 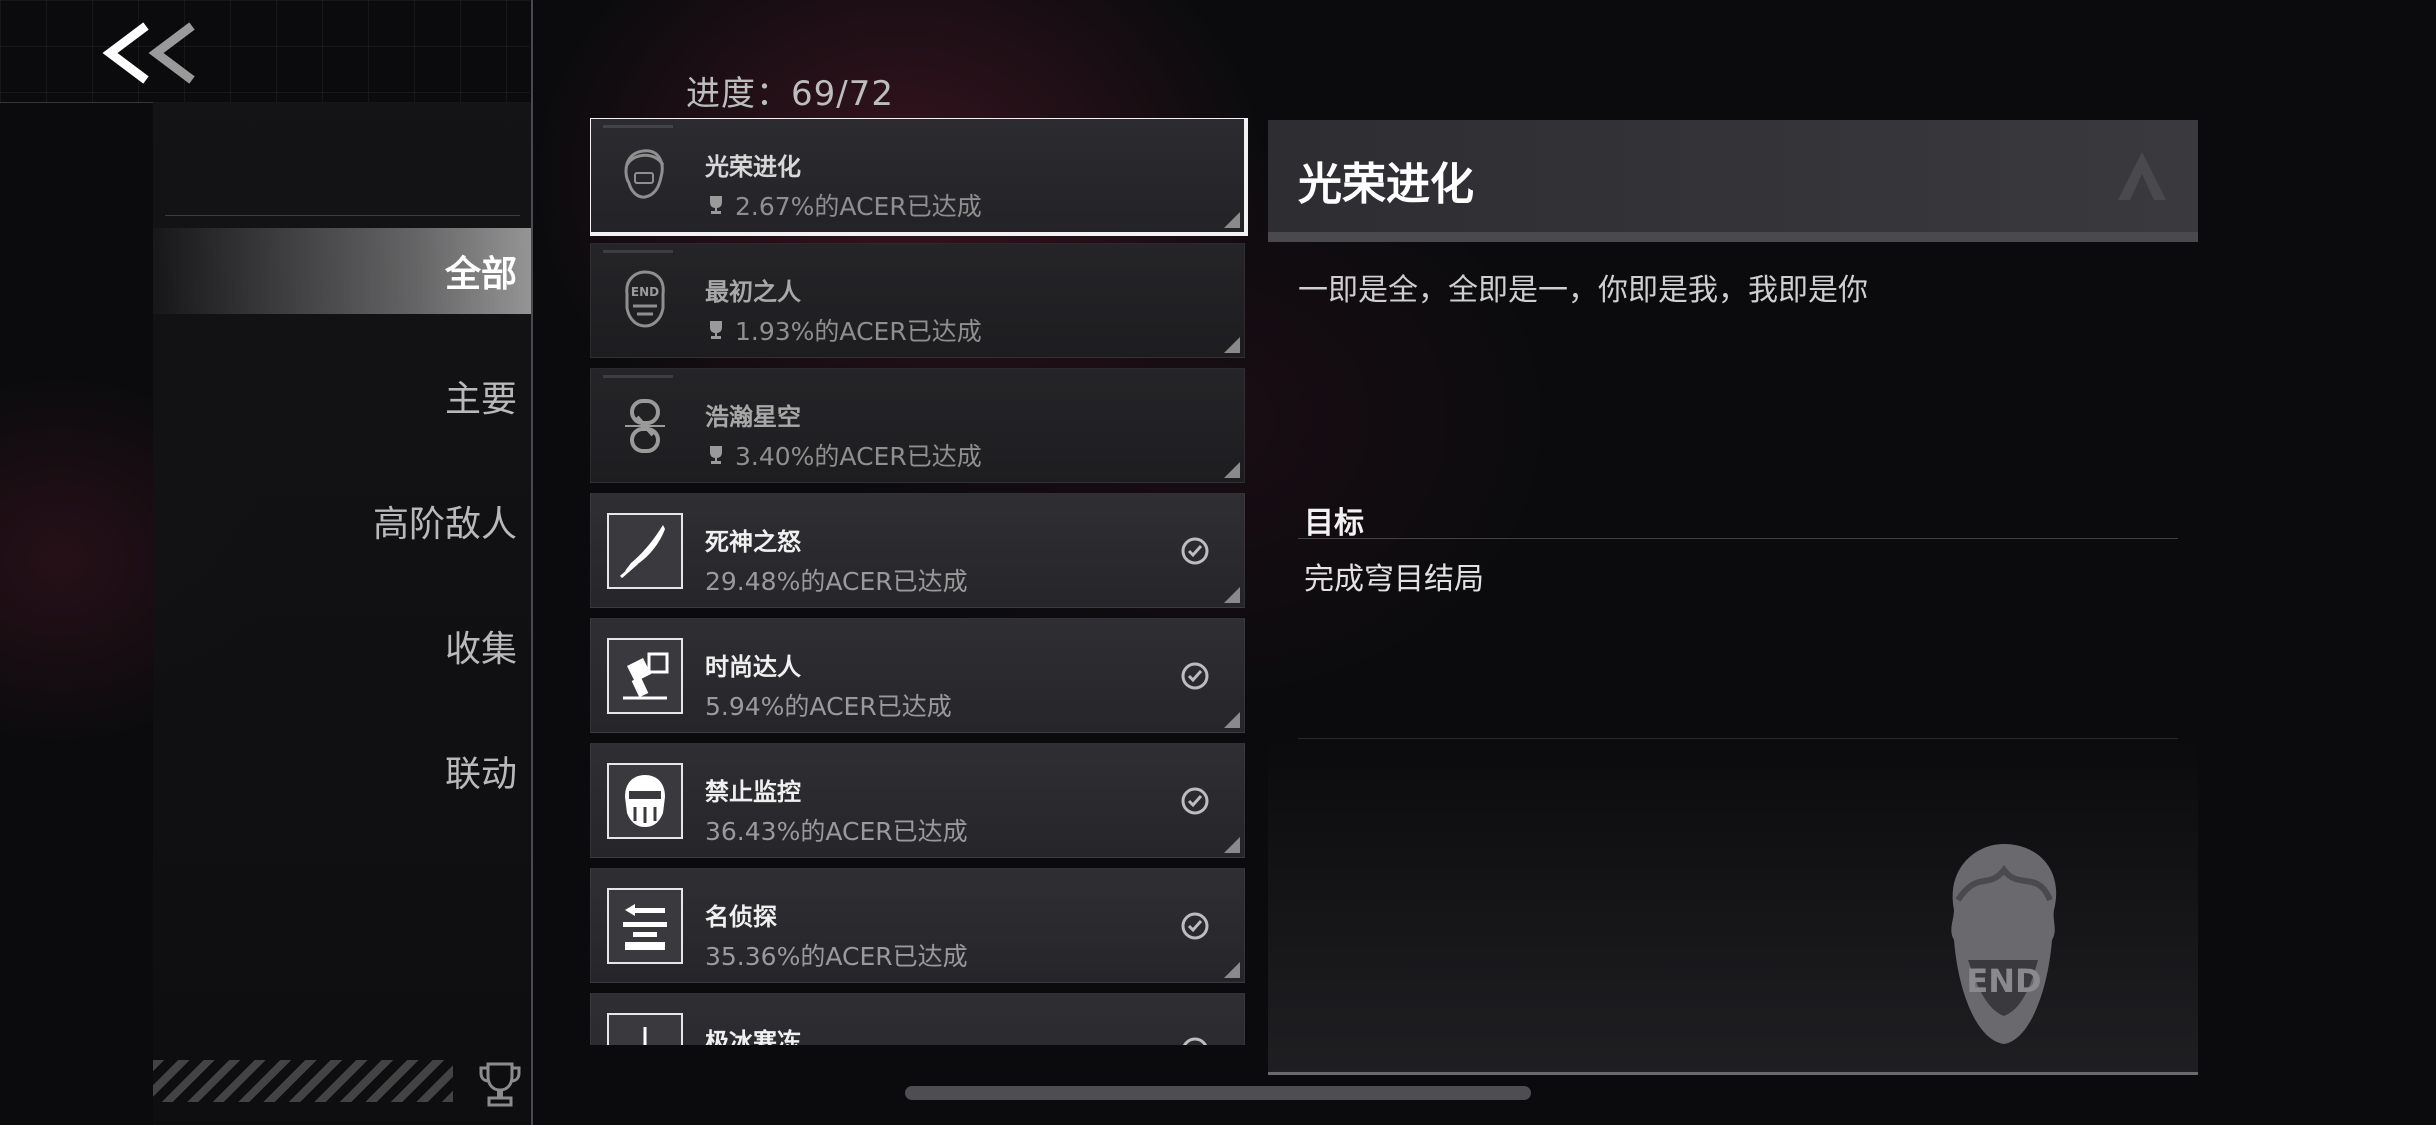 What do you see at coordinates (480, 274) in the screenshot?
I see `nav-item-label: 全部` at bounding box center [480, 274].